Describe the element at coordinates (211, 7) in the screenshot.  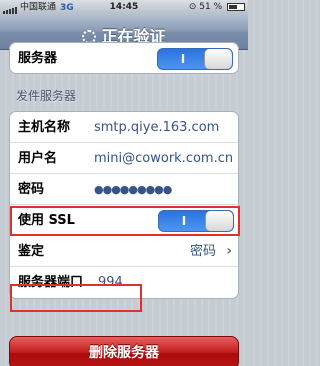
I see `battery-percent: 51 %` at that location.